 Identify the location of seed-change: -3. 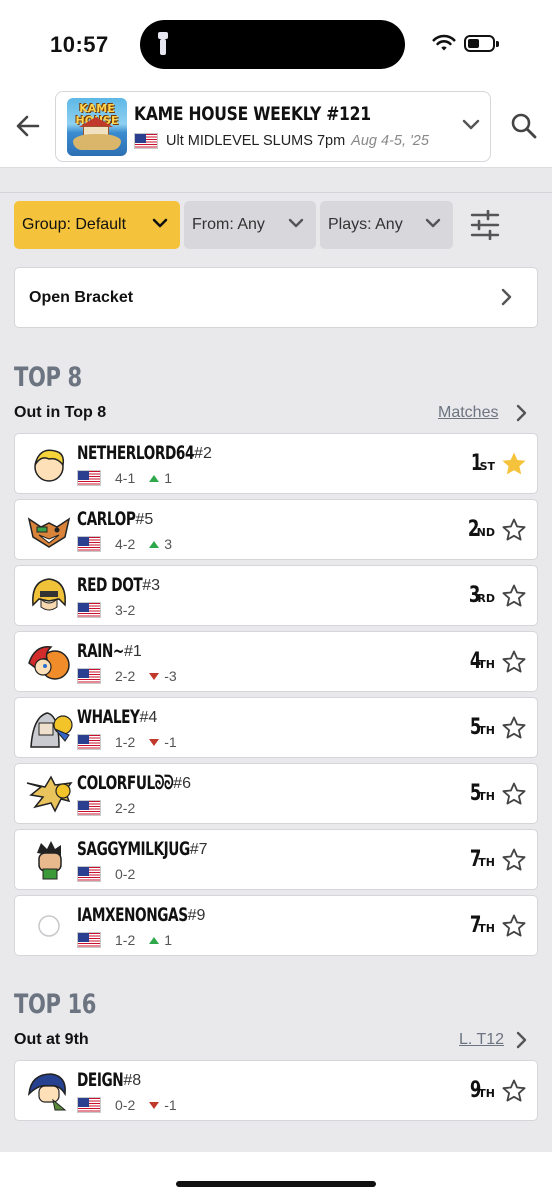
(163, 676).